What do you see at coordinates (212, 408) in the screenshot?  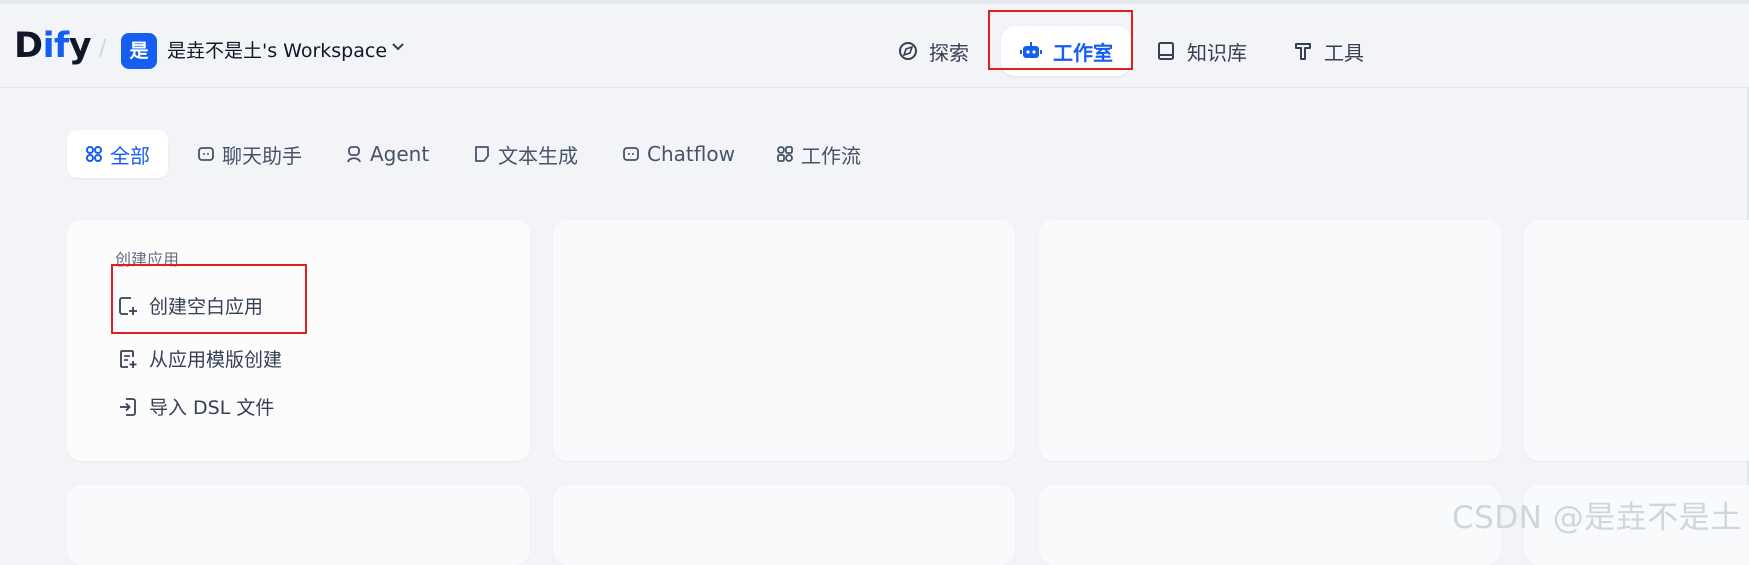 I see `import-dsl-label: 导入 DSL 文件` at bounding box center [212, 408].